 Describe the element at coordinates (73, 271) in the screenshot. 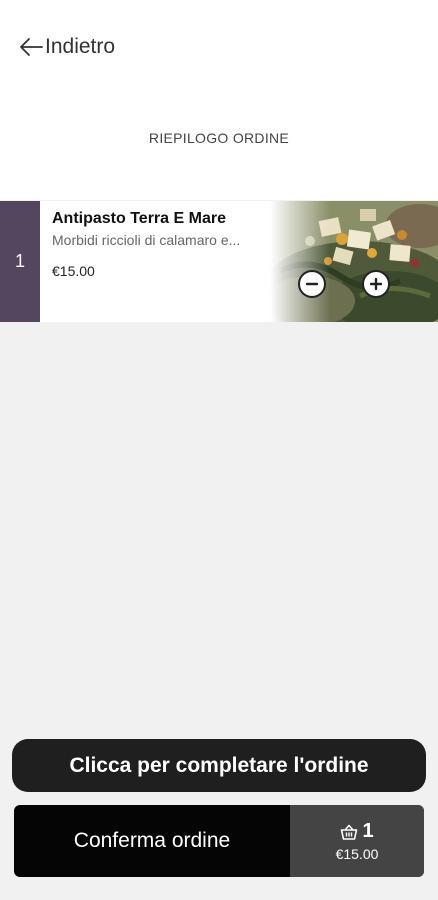

I see `item-price: €15.00` at that location.